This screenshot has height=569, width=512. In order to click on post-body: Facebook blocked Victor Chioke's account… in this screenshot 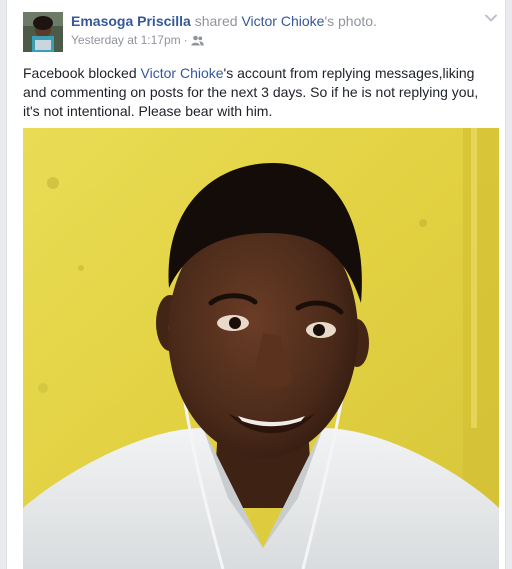, I will do `click(258, 92)`.